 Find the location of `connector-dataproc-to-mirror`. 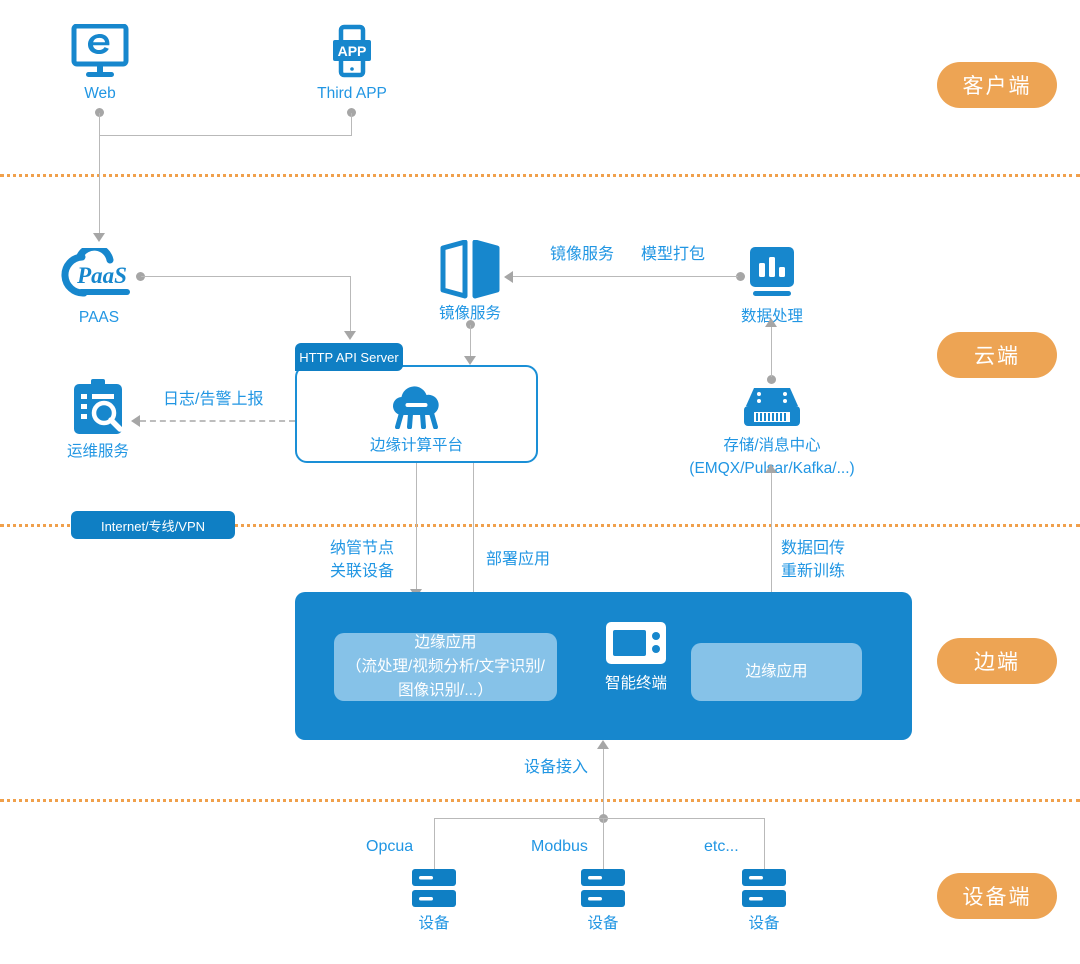

connector-dataproc-to-mirror is located at coordinates (625, 276).